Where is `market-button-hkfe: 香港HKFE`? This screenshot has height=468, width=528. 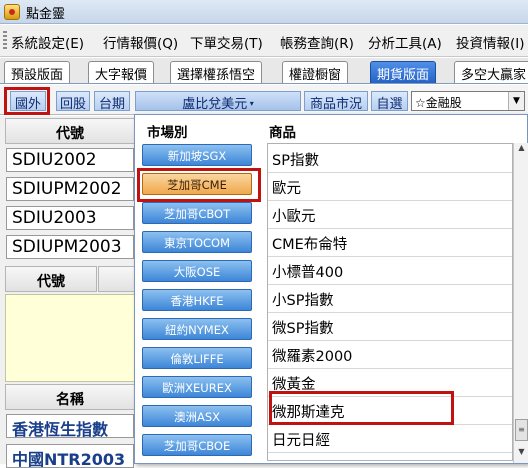 market-button-hkfe: 香港HKFE is located at coordinates (197, 300).